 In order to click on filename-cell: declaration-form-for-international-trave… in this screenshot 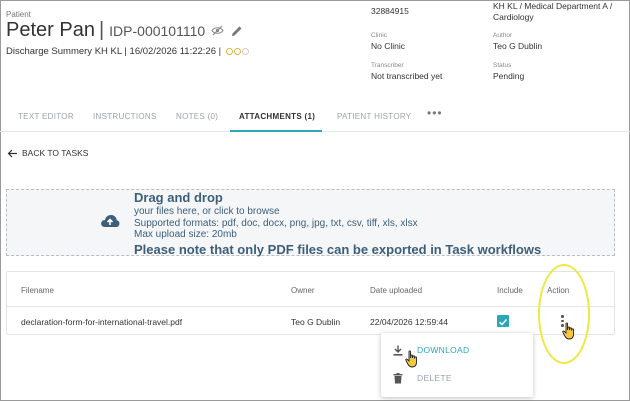, I will do `click(101, 322)`.